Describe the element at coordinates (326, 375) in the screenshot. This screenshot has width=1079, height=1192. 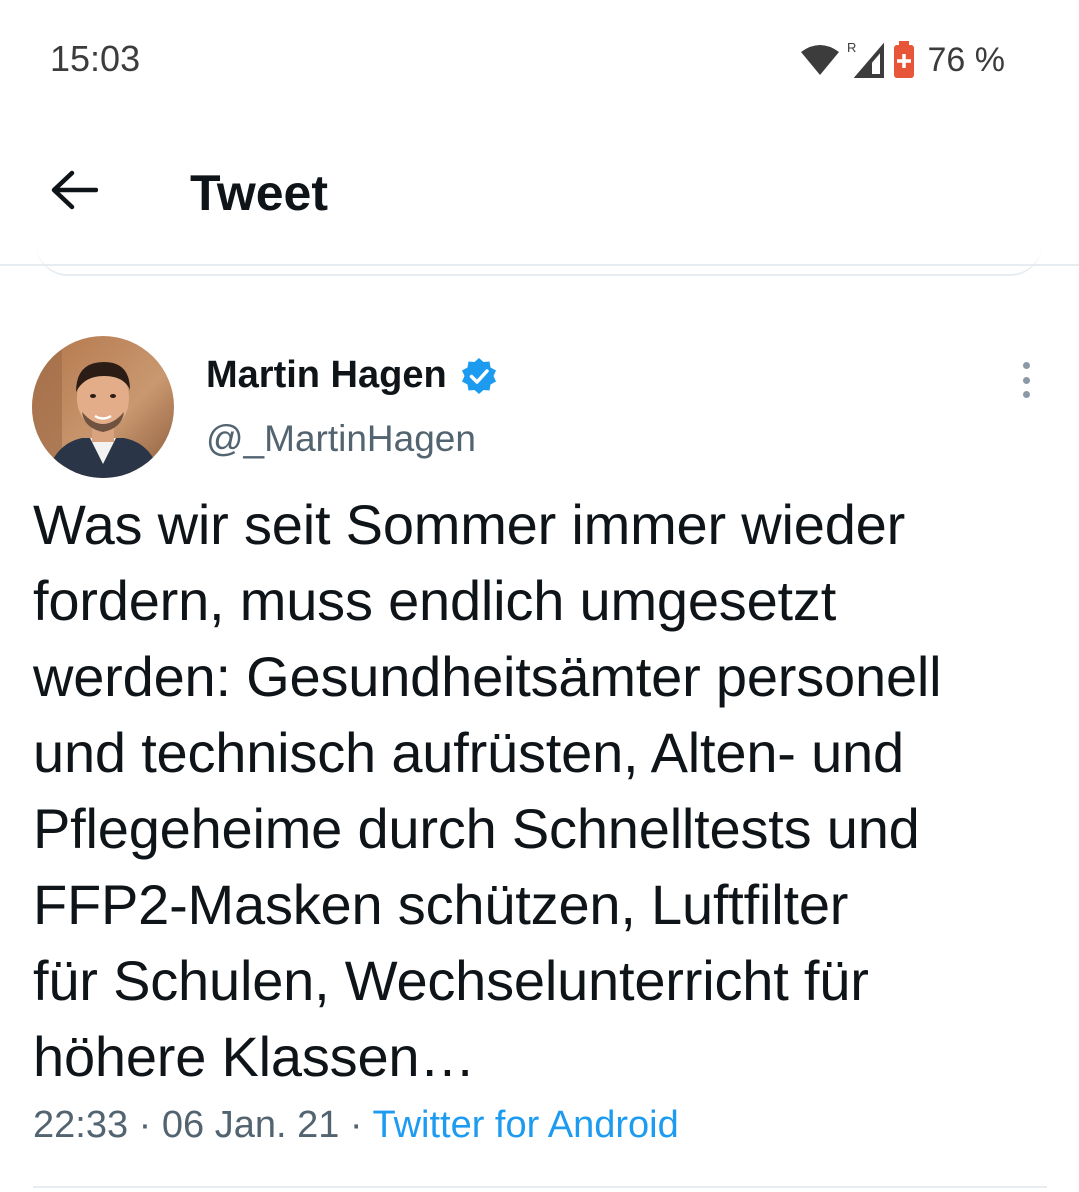
I see `author-name: Martin Hagen` at that location.